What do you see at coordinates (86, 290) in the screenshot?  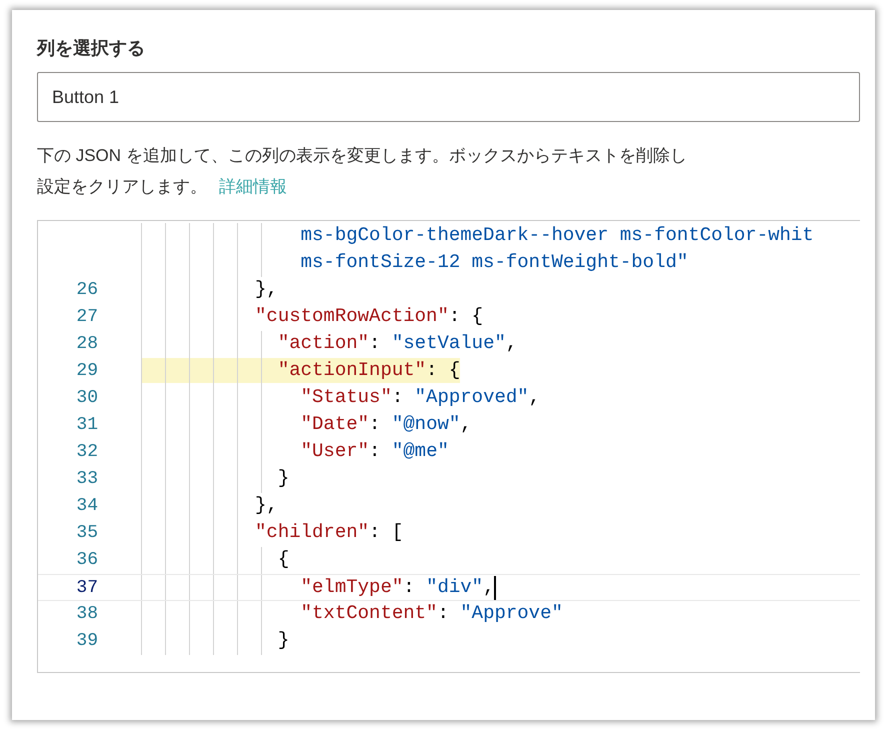 I see `line-number: 26` at bounding box center [86, 290].